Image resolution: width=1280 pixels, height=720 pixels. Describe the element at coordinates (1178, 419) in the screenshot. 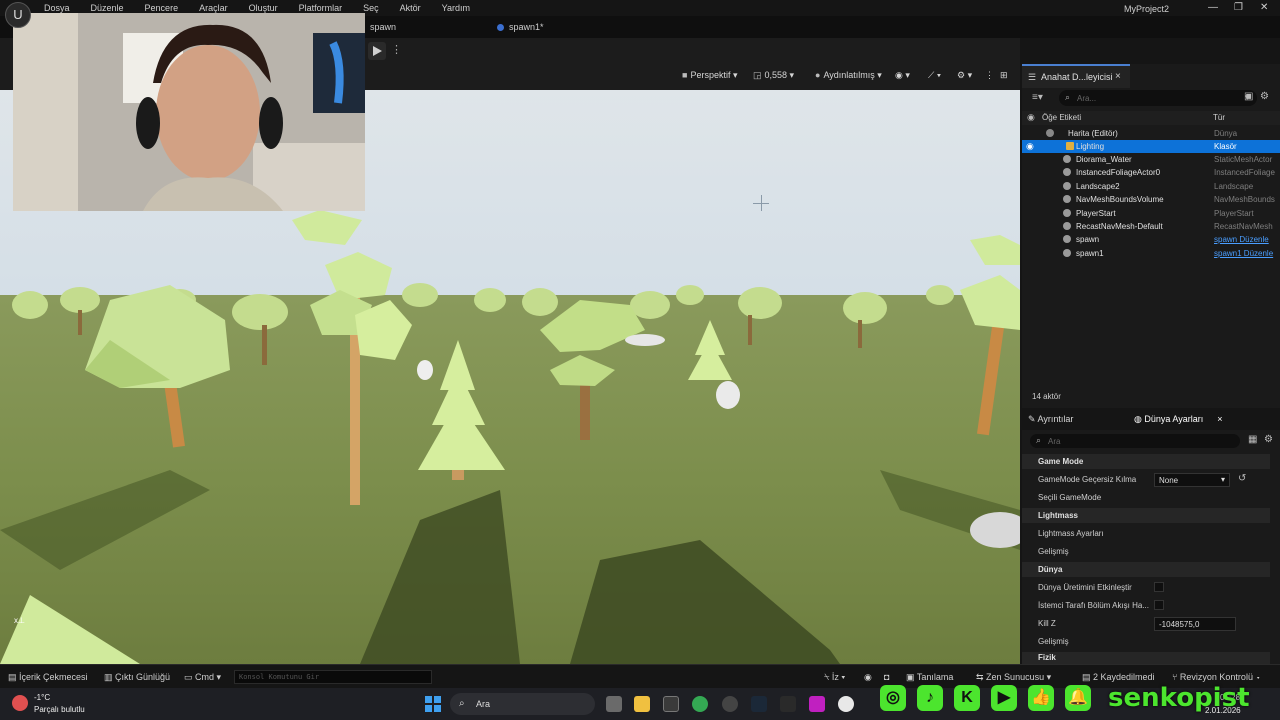

I see `tab-world-settings: ◍ Dünya Ayarları ×` at that location.